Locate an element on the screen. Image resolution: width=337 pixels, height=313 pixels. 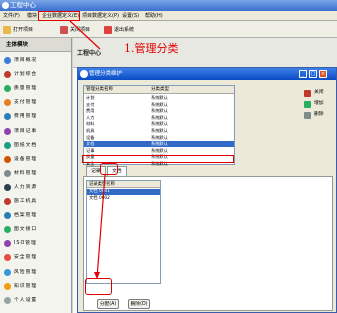
table-row: 材料 系统默认 is located at coordinates (159, 124).